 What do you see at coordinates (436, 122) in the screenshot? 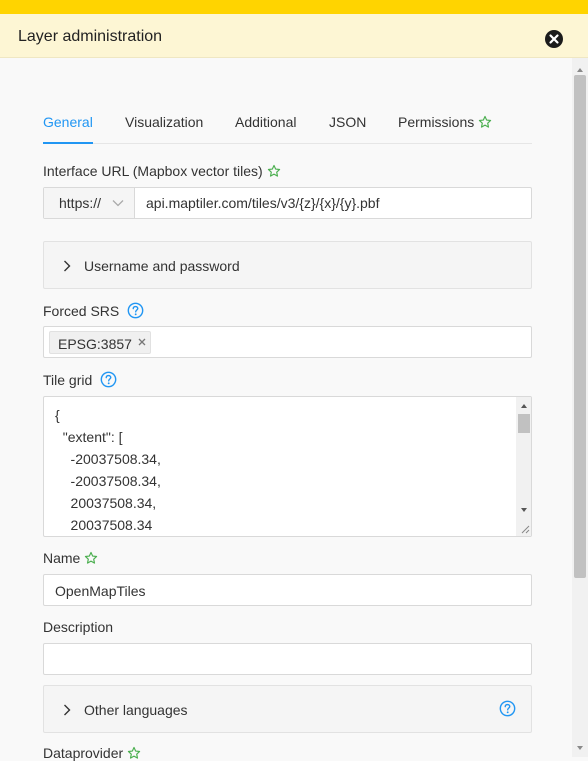
I see `tab-permissions-label: Permissions` at bounding box center [436, 122].